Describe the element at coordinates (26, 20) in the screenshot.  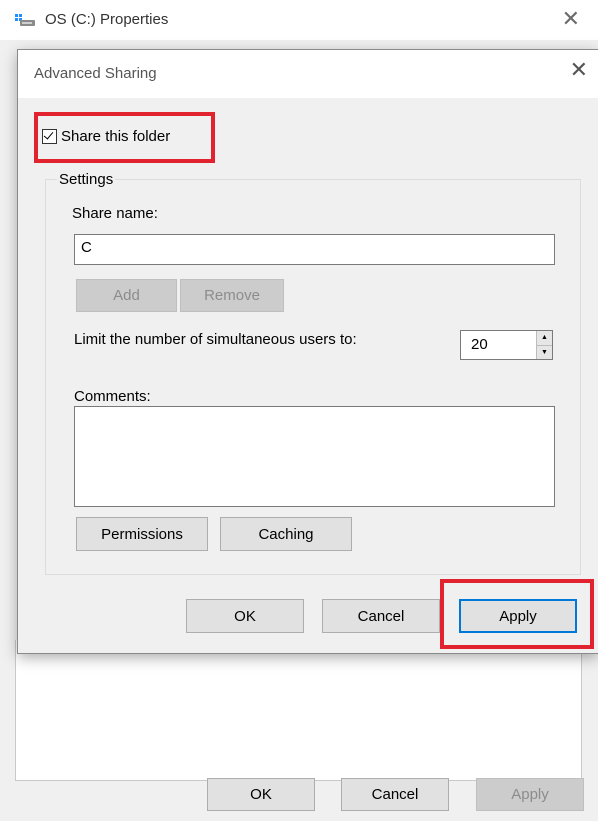
I see `drive-icon` at that location.